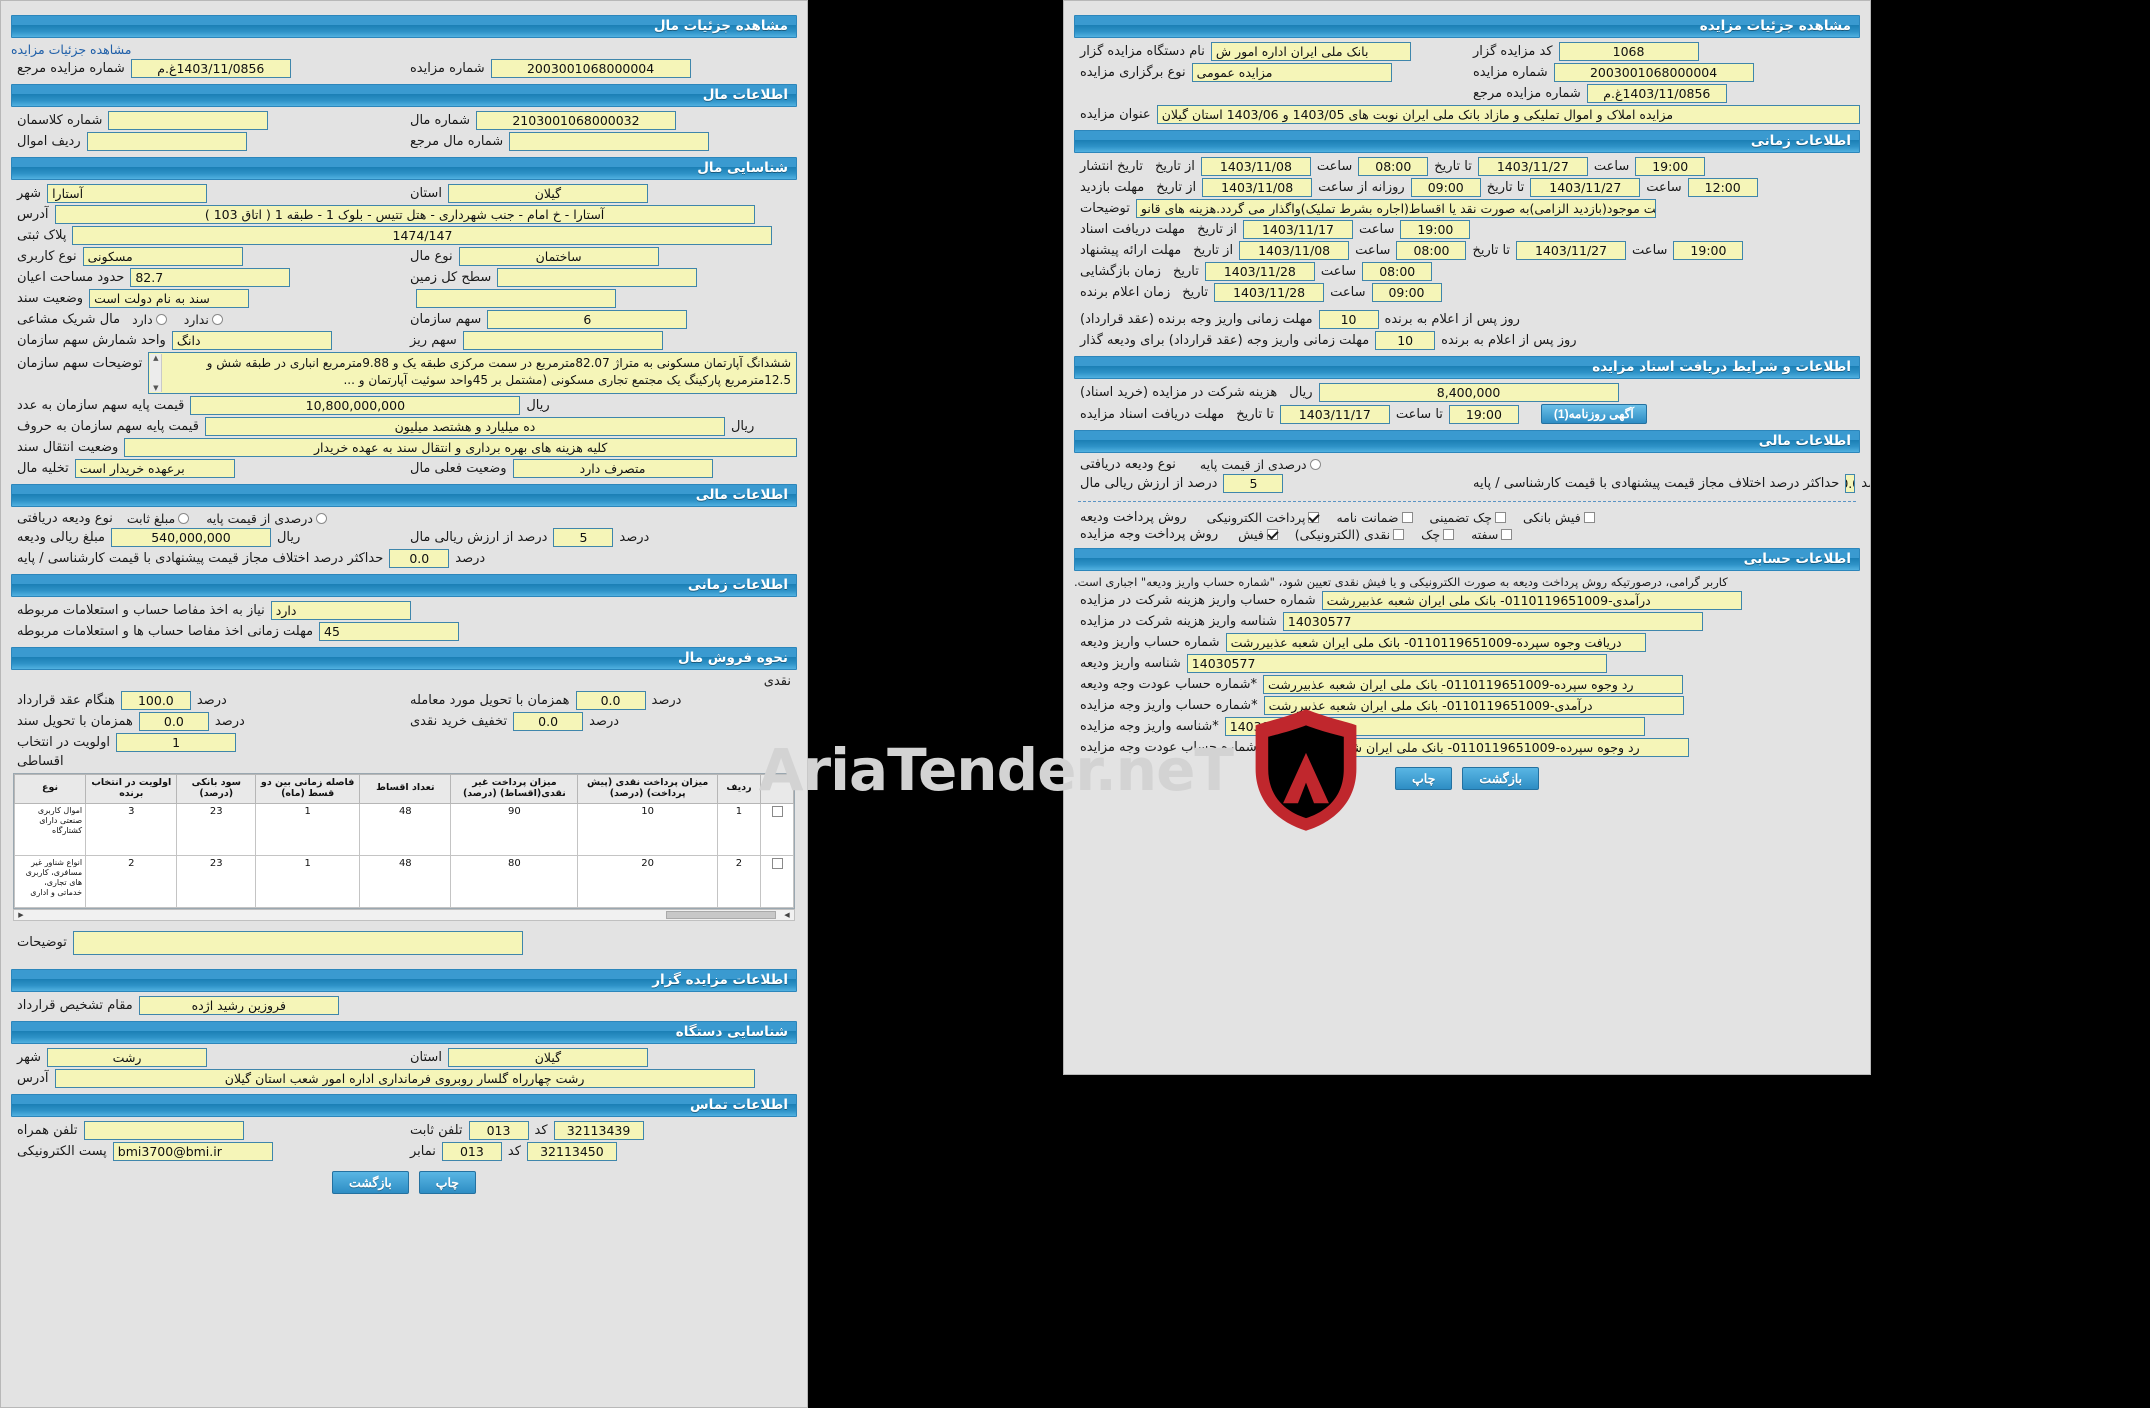 The width and height of the screenshot is (2150, 1408). Describe the element at coordinates (210, 277) in the screenshot. I see `building-area-value: 82.7` at that location.